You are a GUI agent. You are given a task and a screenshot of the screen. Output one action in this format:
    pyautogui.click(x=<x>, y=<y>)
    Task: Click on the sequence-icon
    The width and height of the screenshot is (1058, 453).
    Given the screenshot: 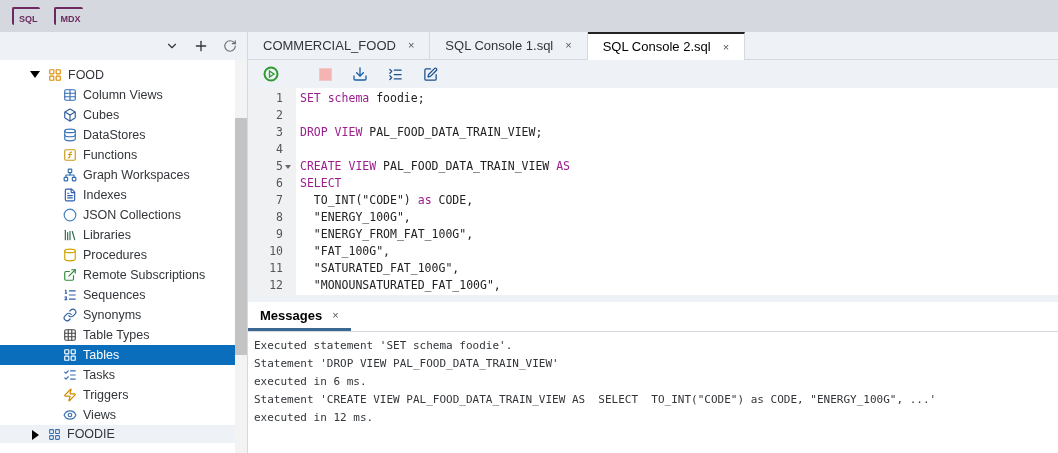 What is the action you would take?
    pyautogui.click(x=70, y=295)
    